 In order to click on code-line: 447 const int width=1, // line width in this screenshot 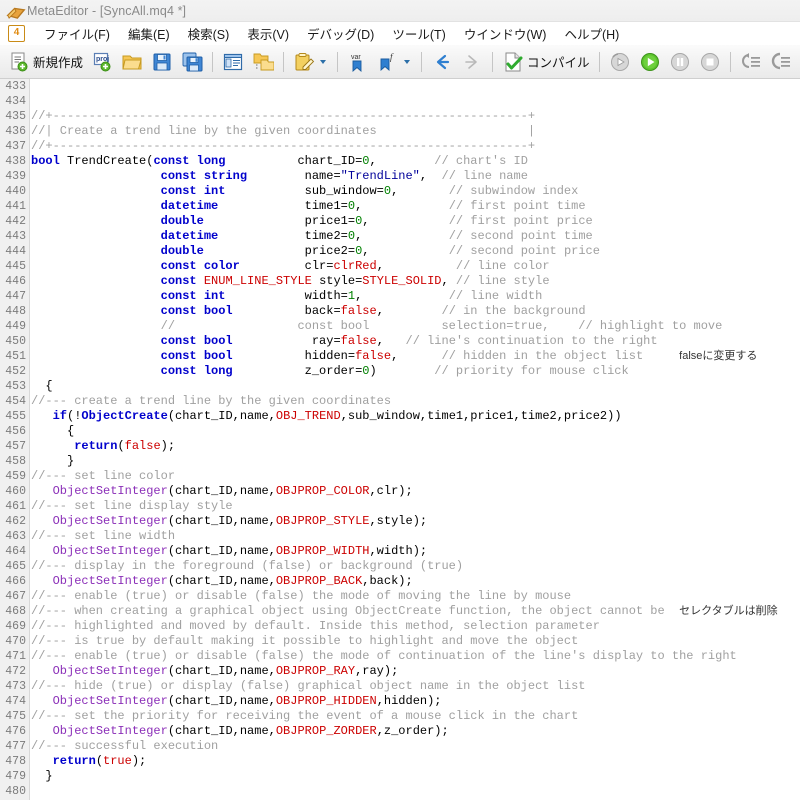, I will do `click(400, 296)`.